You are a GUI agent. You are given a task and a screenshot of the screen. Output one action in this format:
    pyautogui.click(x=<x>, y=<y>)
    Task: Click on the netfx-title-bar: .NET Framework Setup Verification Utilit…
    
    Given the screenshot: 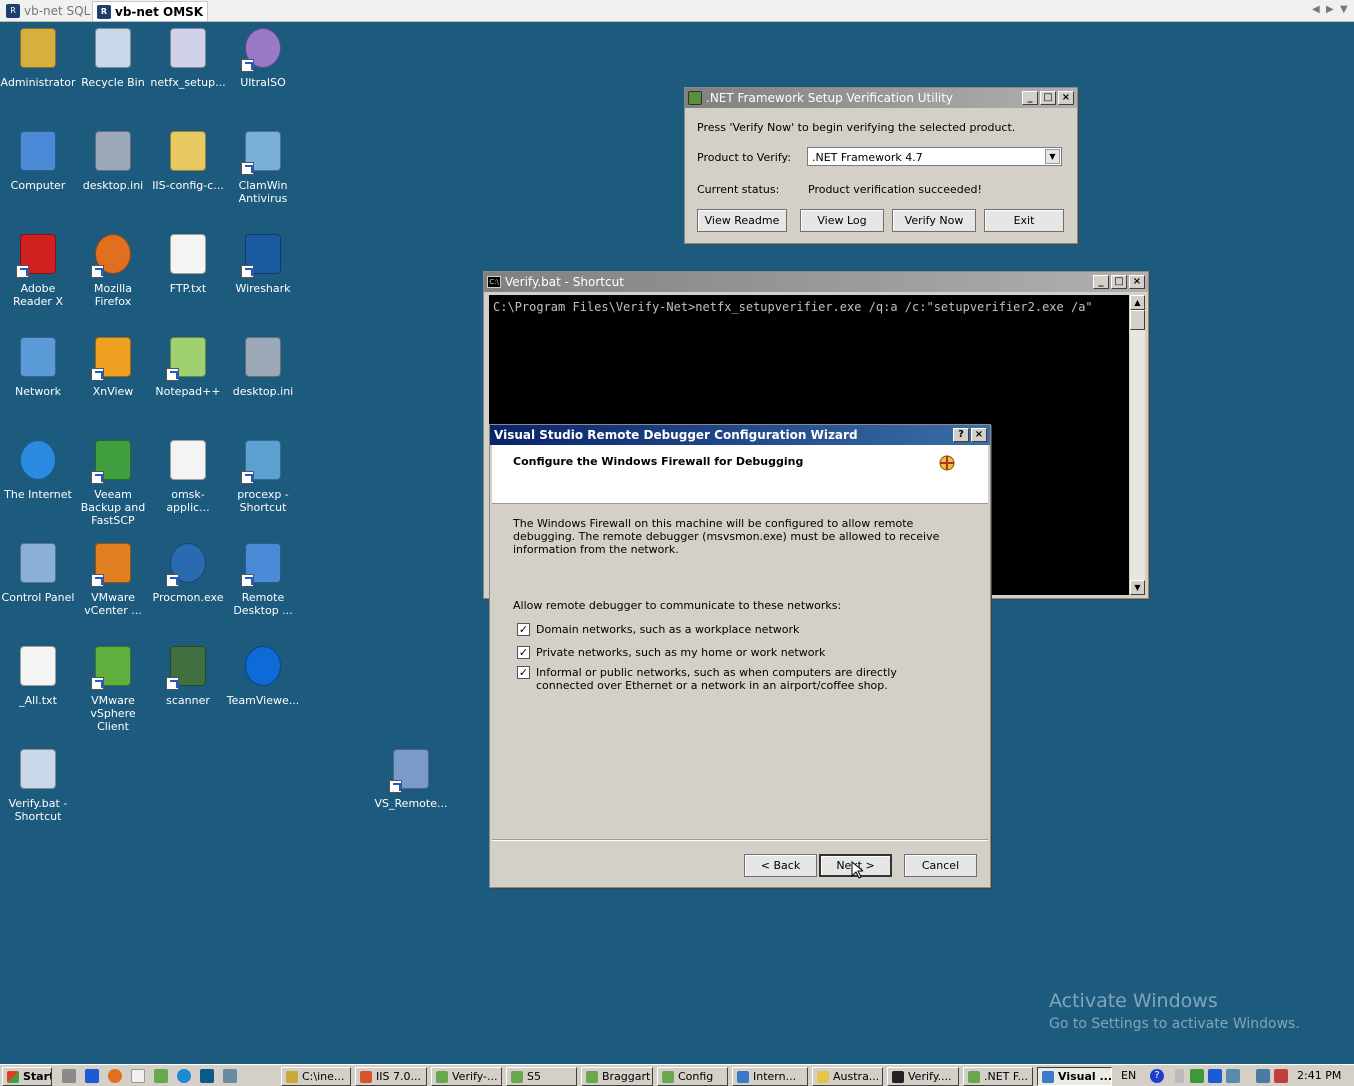 What is the action you would take?
    pyautogui.click(x=881, y=98)
    